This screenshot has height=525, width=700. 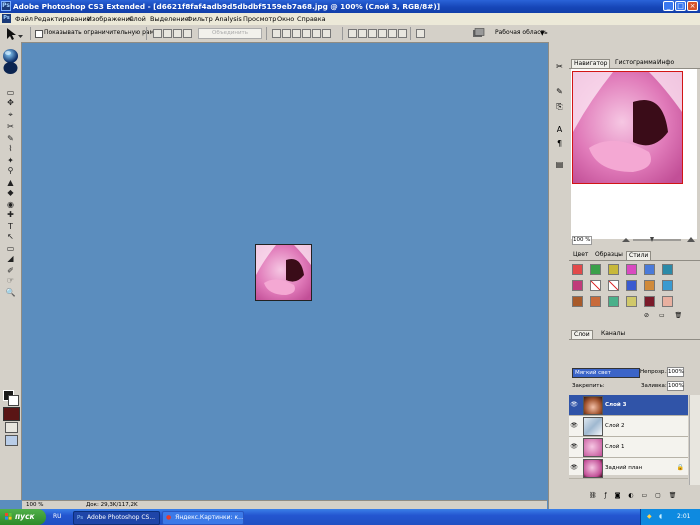 What do you see at coordinates (62, 19) in the screenshot?
I see `menu-edit: Редактирование` at bounding box center [62, 19].